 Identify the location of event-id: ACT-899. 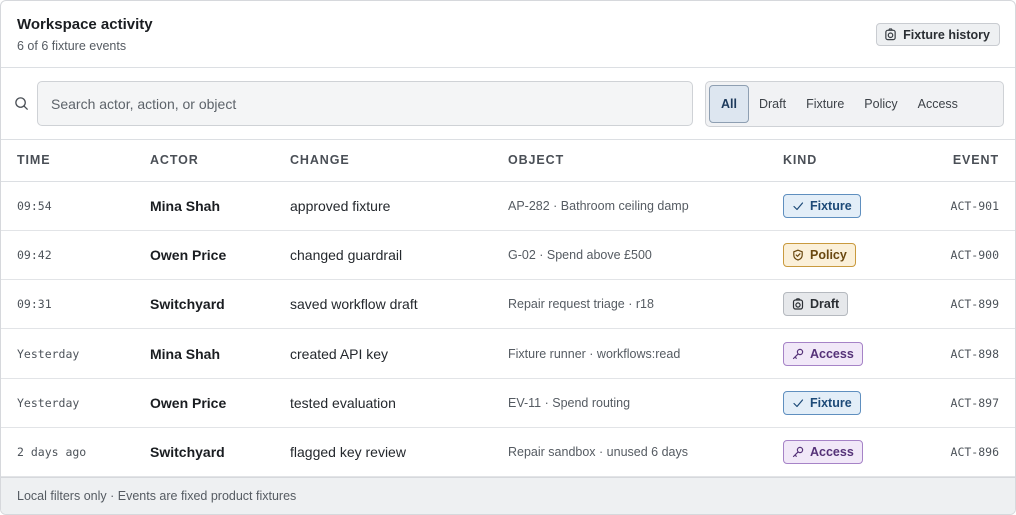
(974, 304).